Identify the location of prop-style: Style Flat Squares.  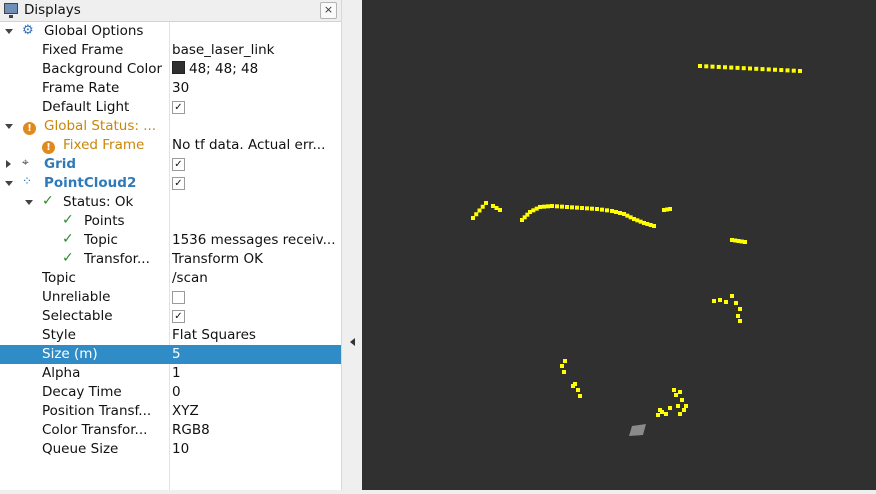
(170, 335).